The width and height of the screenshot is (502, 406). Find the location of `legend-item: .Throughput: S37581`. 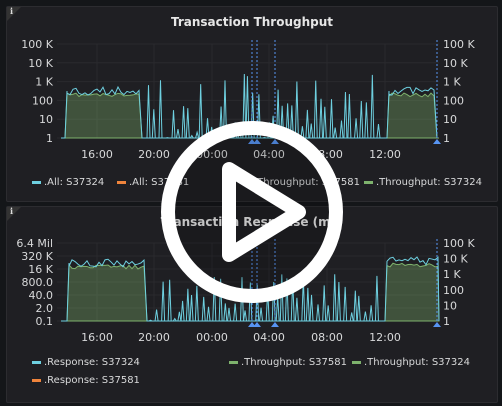

legend-item: .Throughput: S37581 is located at coordinates (288, 362).